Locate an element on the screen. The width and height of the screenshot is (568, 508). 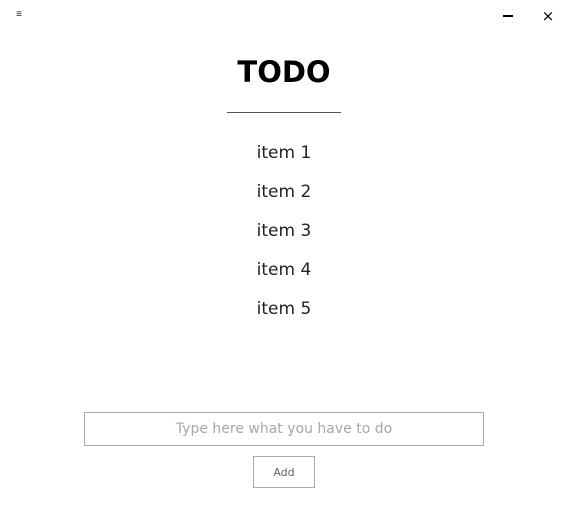
minimize-icon is located at coordinates (508, 16).